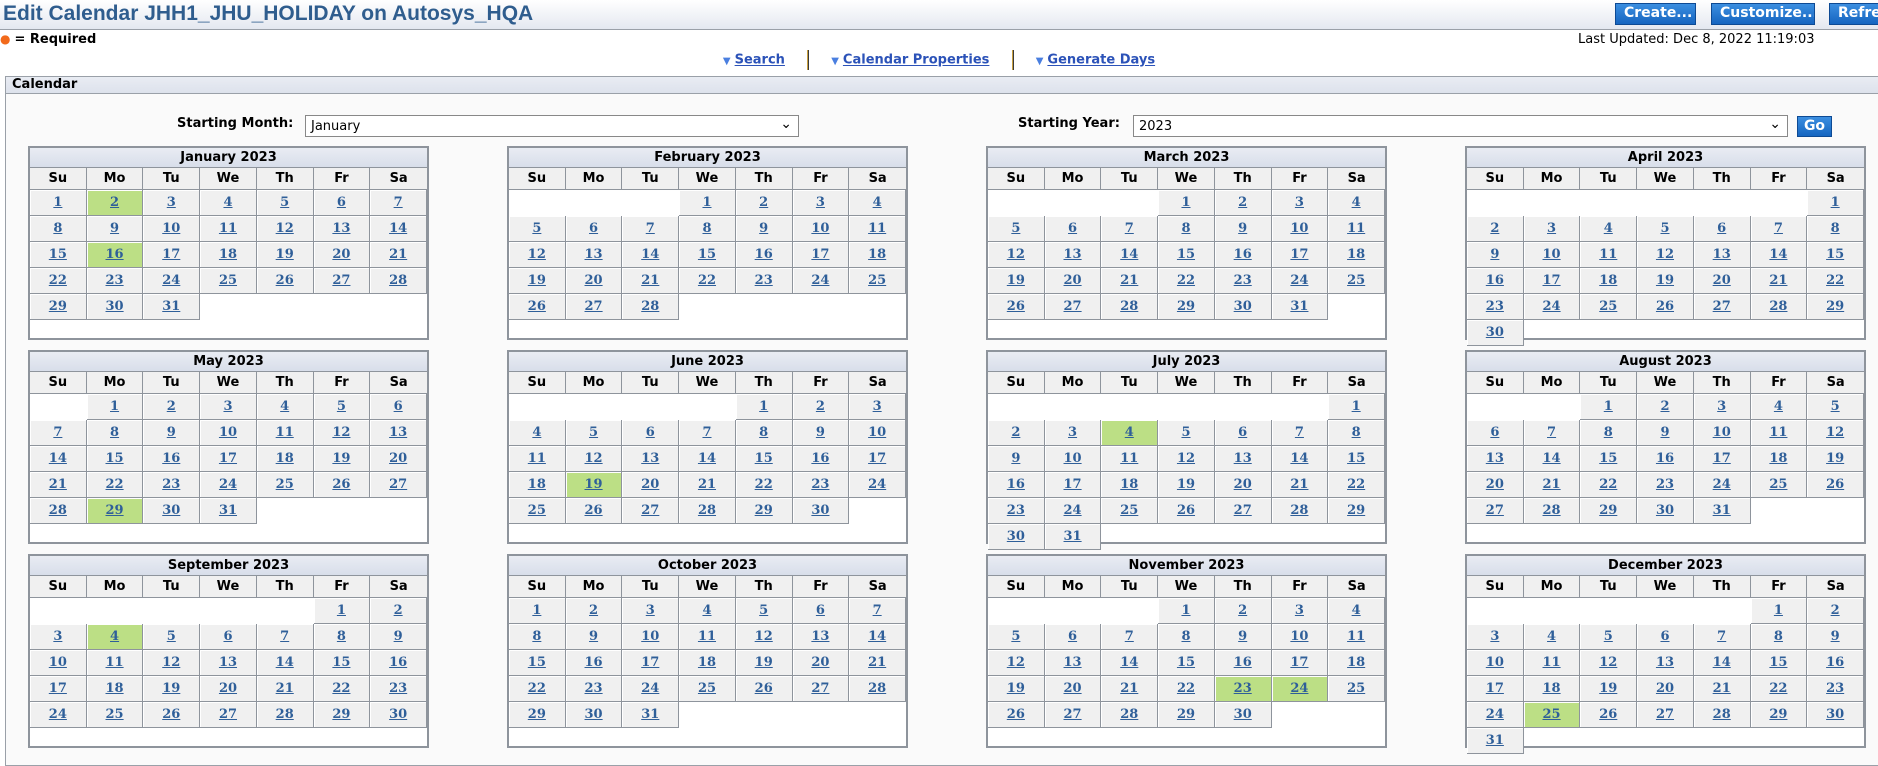 Image resolution: width=1878 pixels, height=766 pixels. Describe the element at coordinates (707, 511) in the screenshot. I see `day-cell: 28` at that location.